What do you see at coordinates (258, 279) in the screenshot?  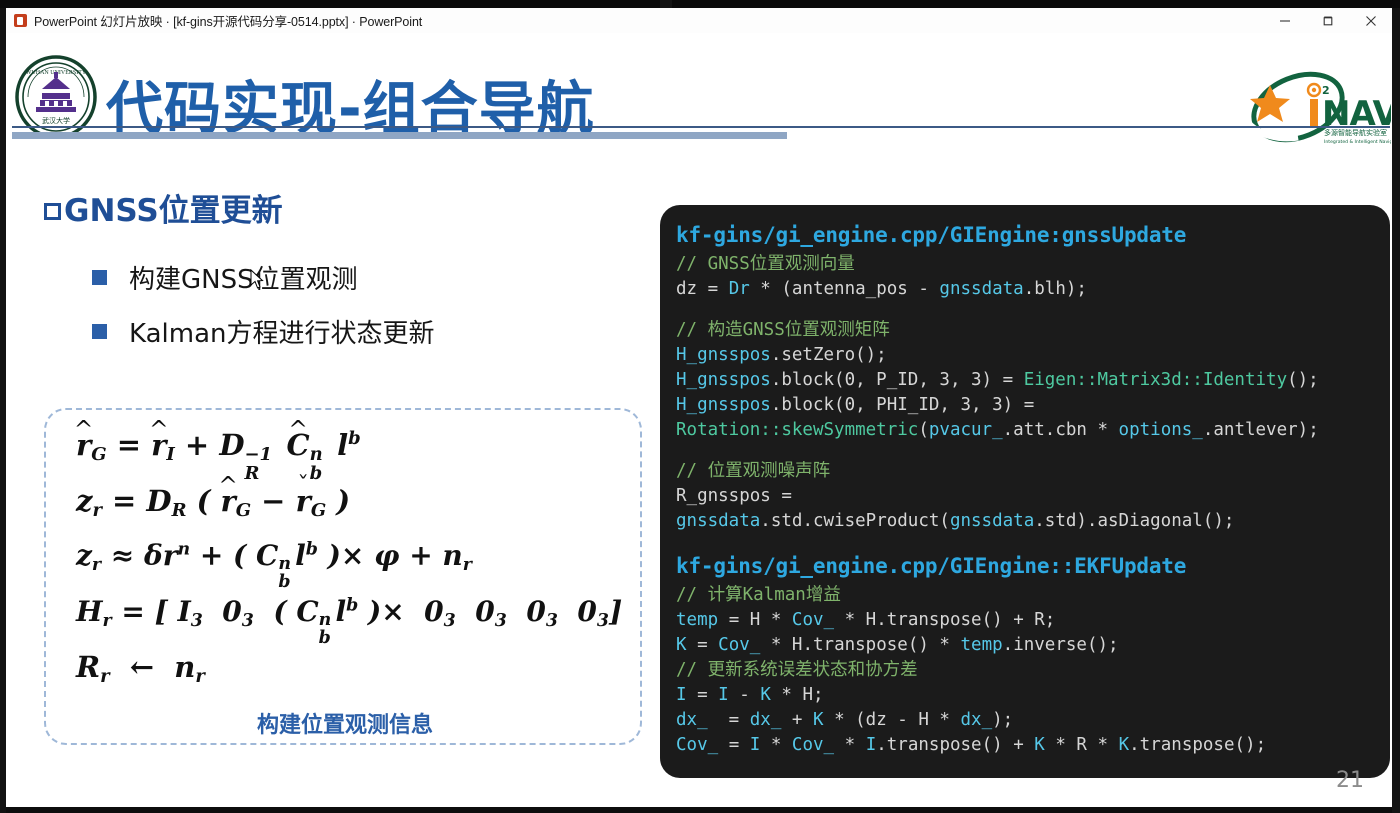 I see `mouse-cursor` at bounding box center [258, 279].